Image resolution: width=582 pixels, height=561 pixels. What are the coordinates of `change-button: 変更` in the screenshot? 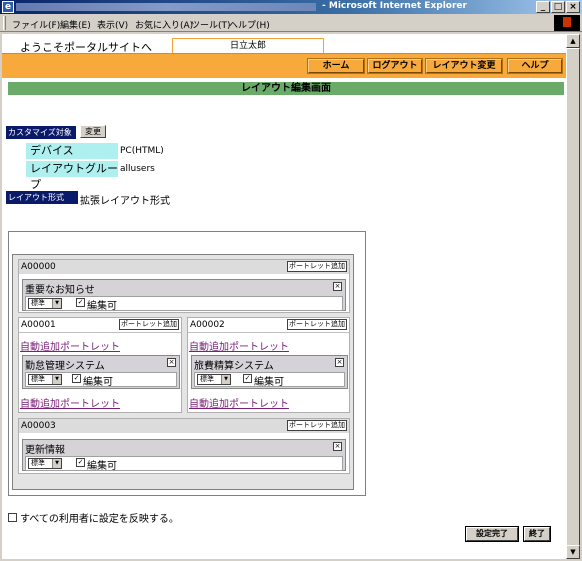 It's located at (93, 131).